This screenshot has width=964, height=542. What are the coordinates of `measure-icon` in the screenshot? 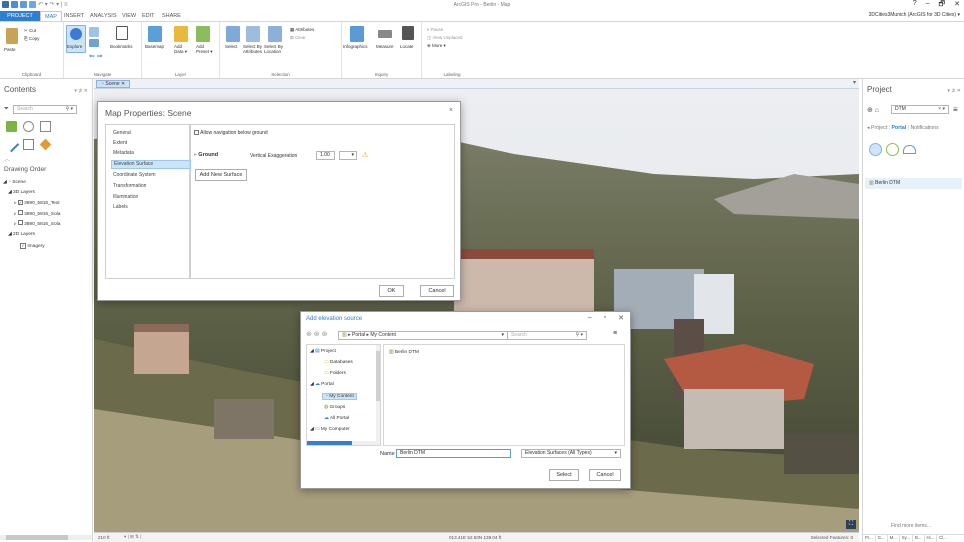 It's located at (385, 34).